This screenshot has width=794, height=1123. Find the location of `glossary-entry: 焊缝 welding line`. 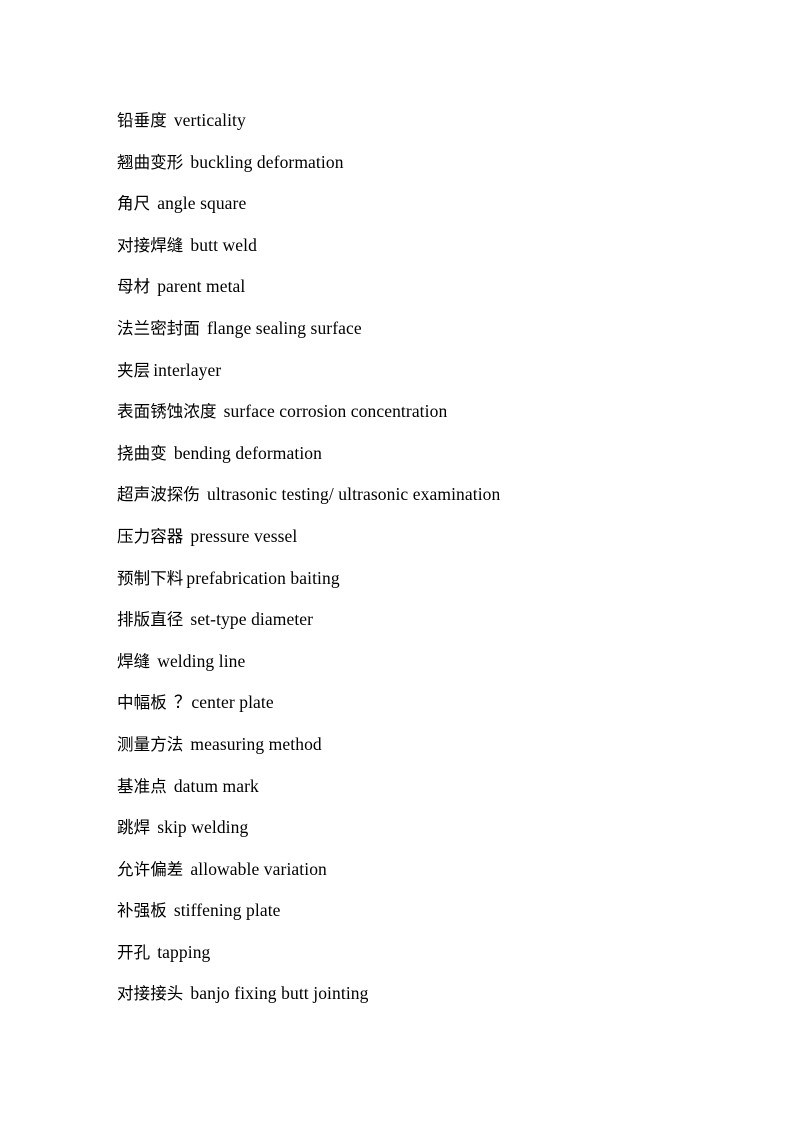

glossary-entry: 焊缝 welding line is located at coordinates (417, 662).